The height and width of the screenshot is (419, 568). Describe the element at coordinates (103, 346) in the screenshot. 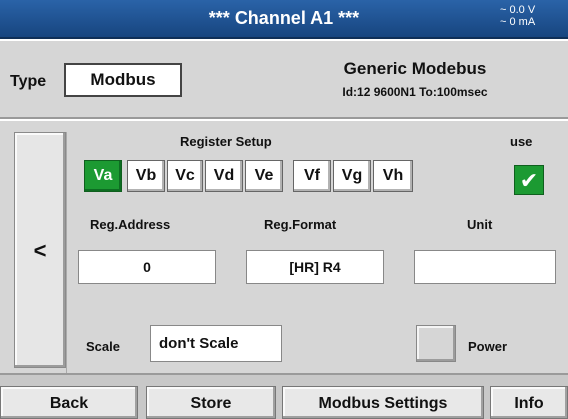

I see `scale-label: Scale` at that location.